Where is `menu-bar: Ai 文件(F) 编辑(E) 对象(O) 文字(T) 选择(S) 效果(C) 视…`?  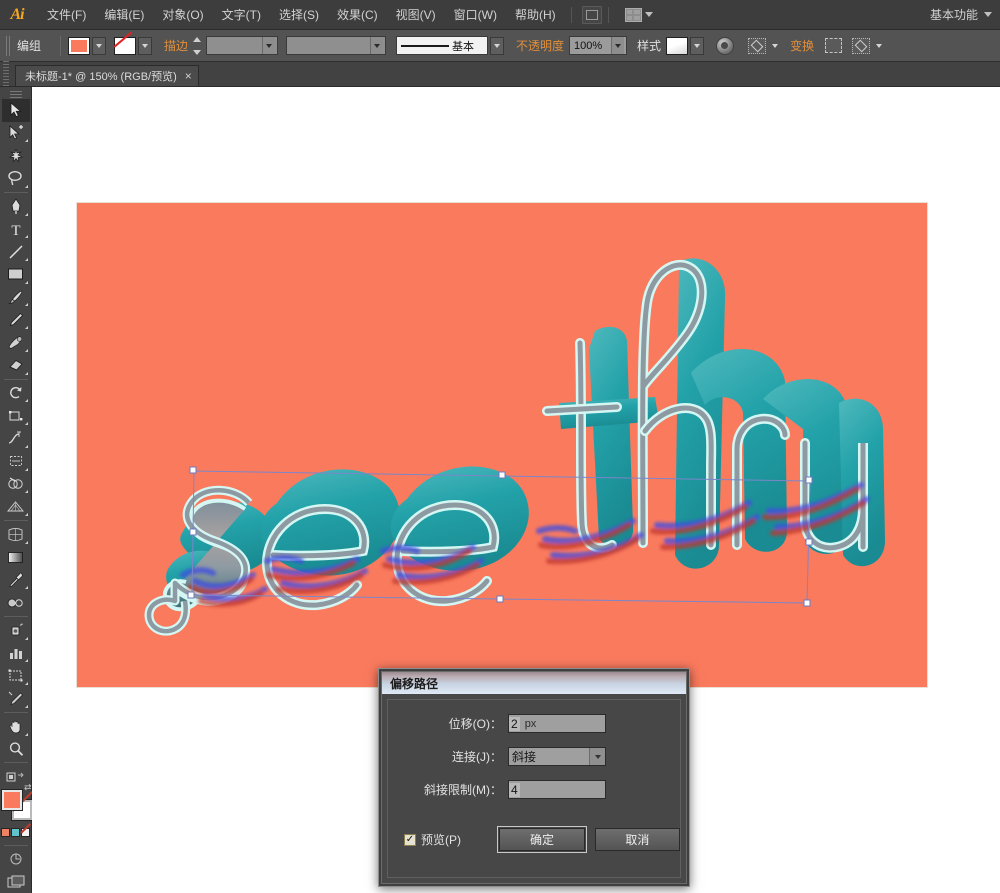
menu-bar: Ai 文件(F) 编辑(E) 对象(O) 文字(T) 选择(S) 效果(C) 视… is located at coordinates (500, 15).